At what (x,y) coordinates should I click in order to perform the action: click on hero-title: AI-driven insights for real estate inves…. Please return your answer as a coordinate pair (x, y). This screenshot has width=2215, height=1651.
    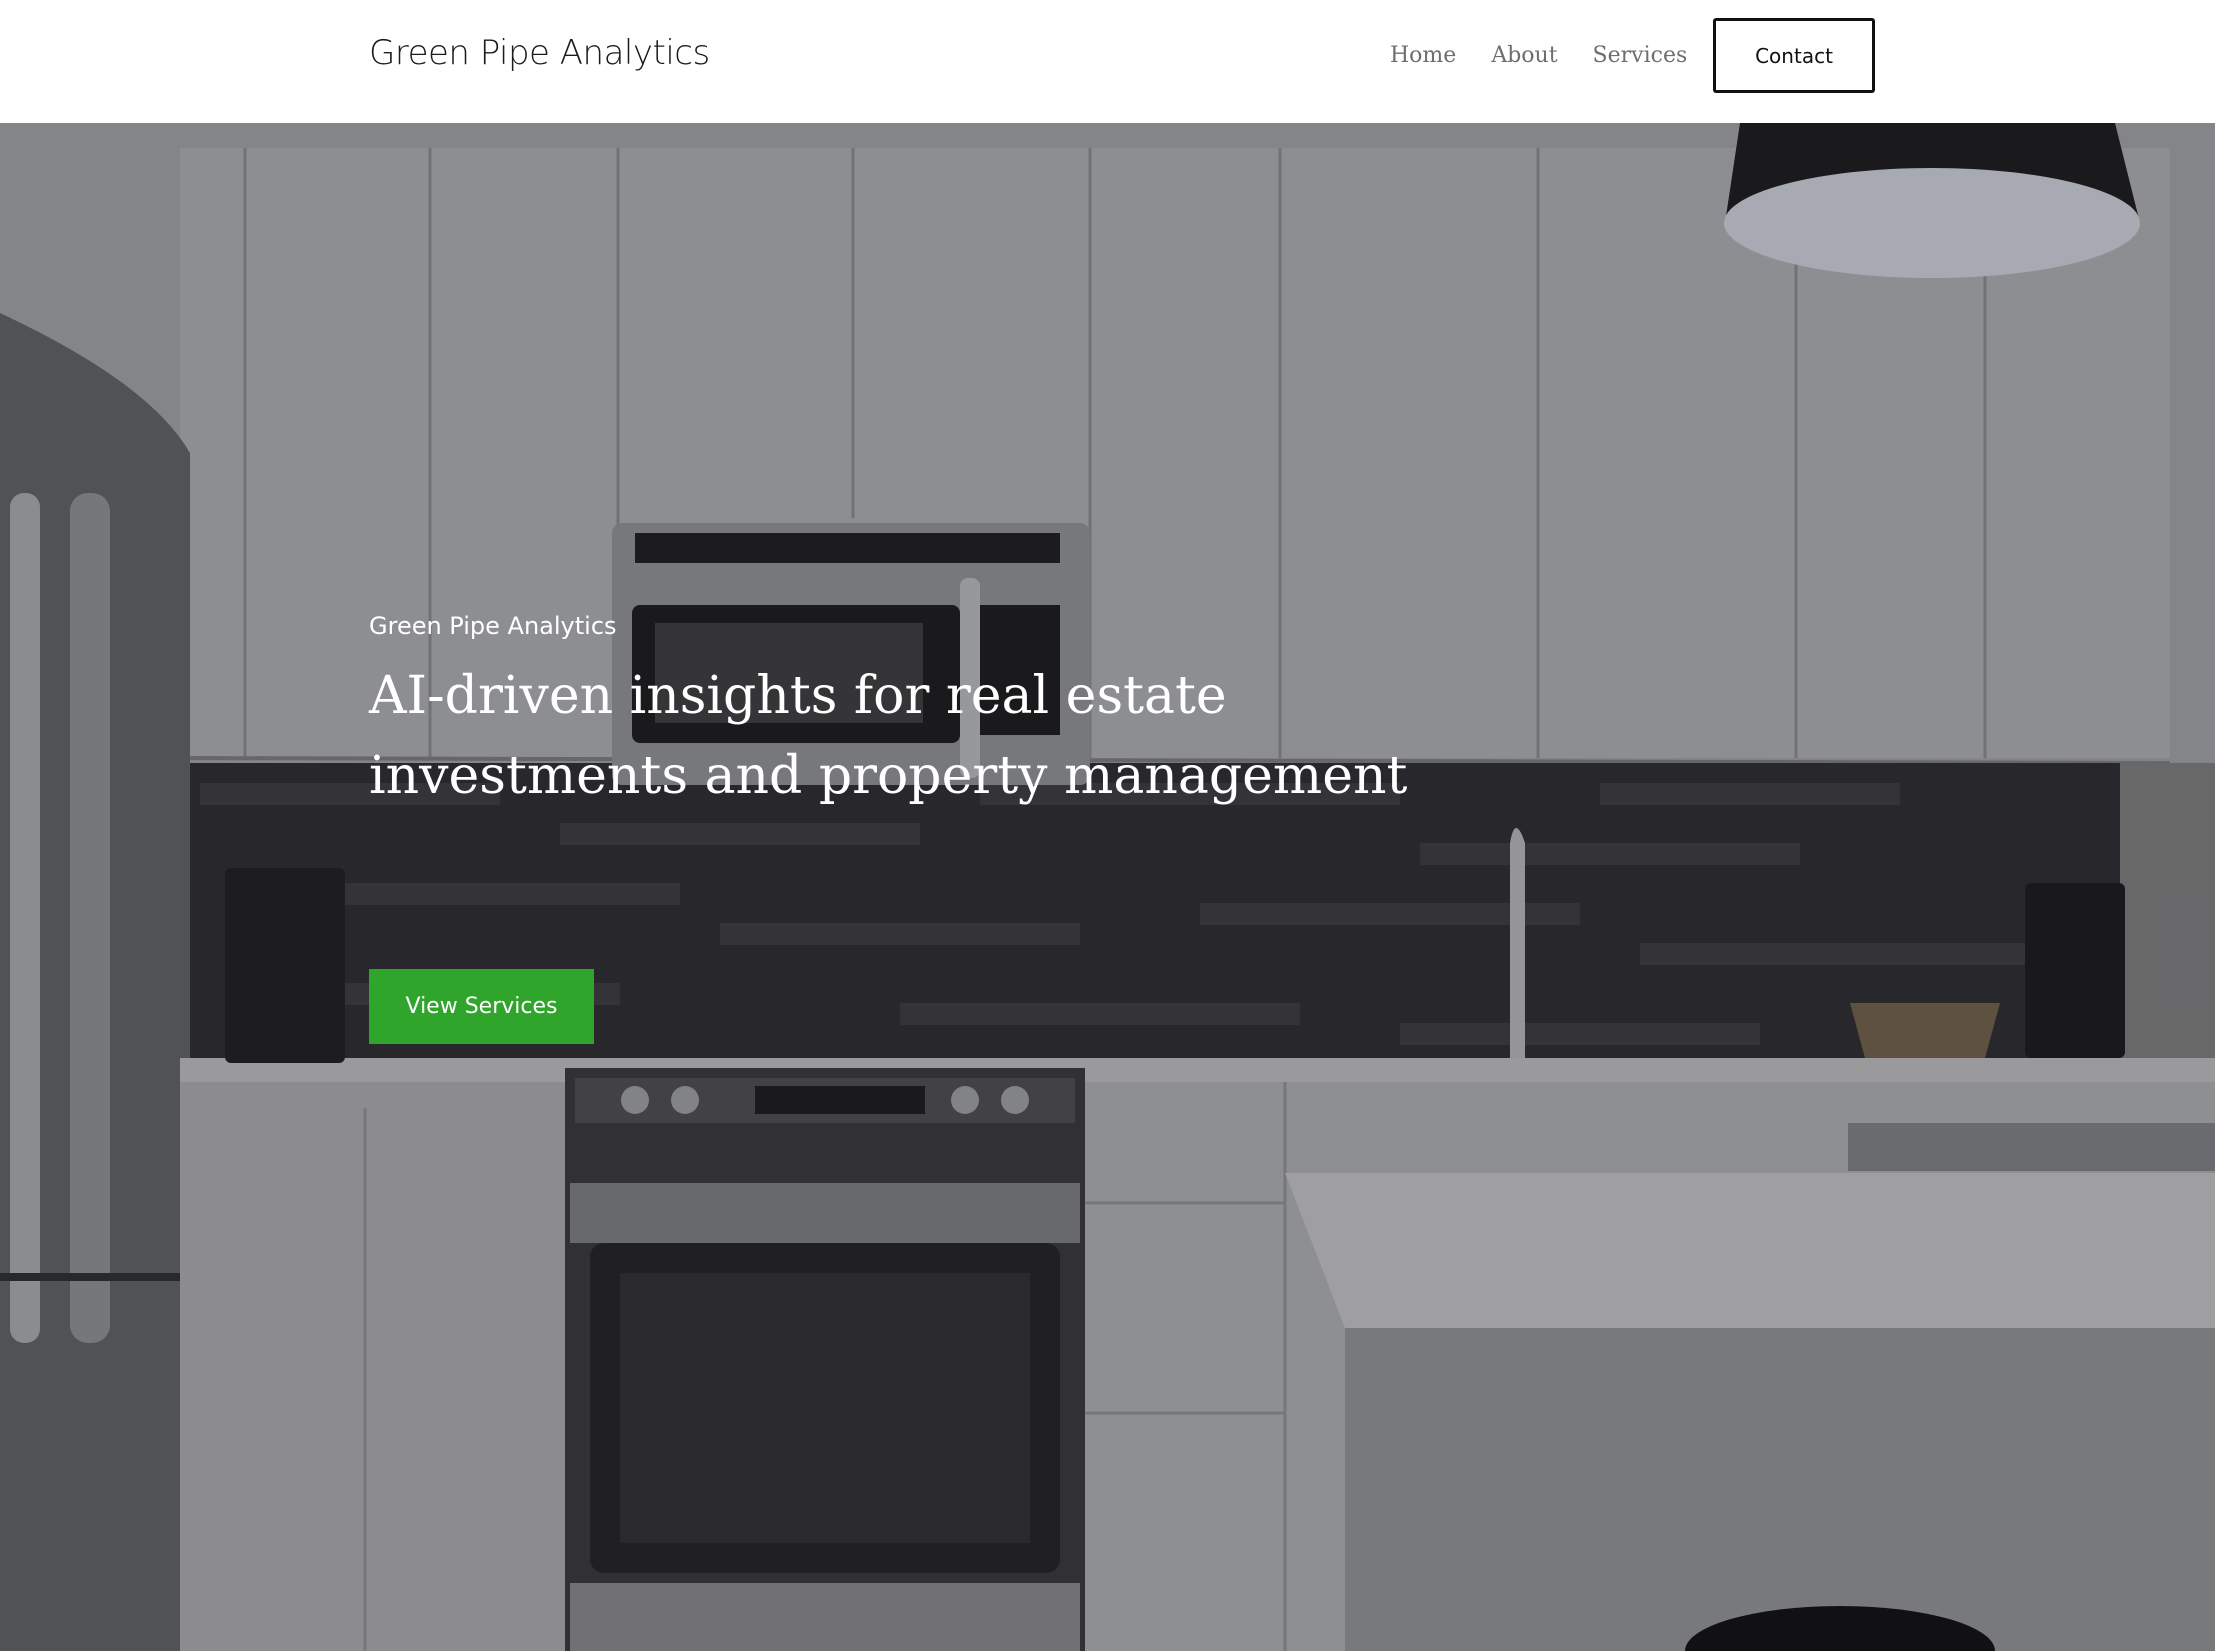
    Looking at the image, I should click on (888, 736).